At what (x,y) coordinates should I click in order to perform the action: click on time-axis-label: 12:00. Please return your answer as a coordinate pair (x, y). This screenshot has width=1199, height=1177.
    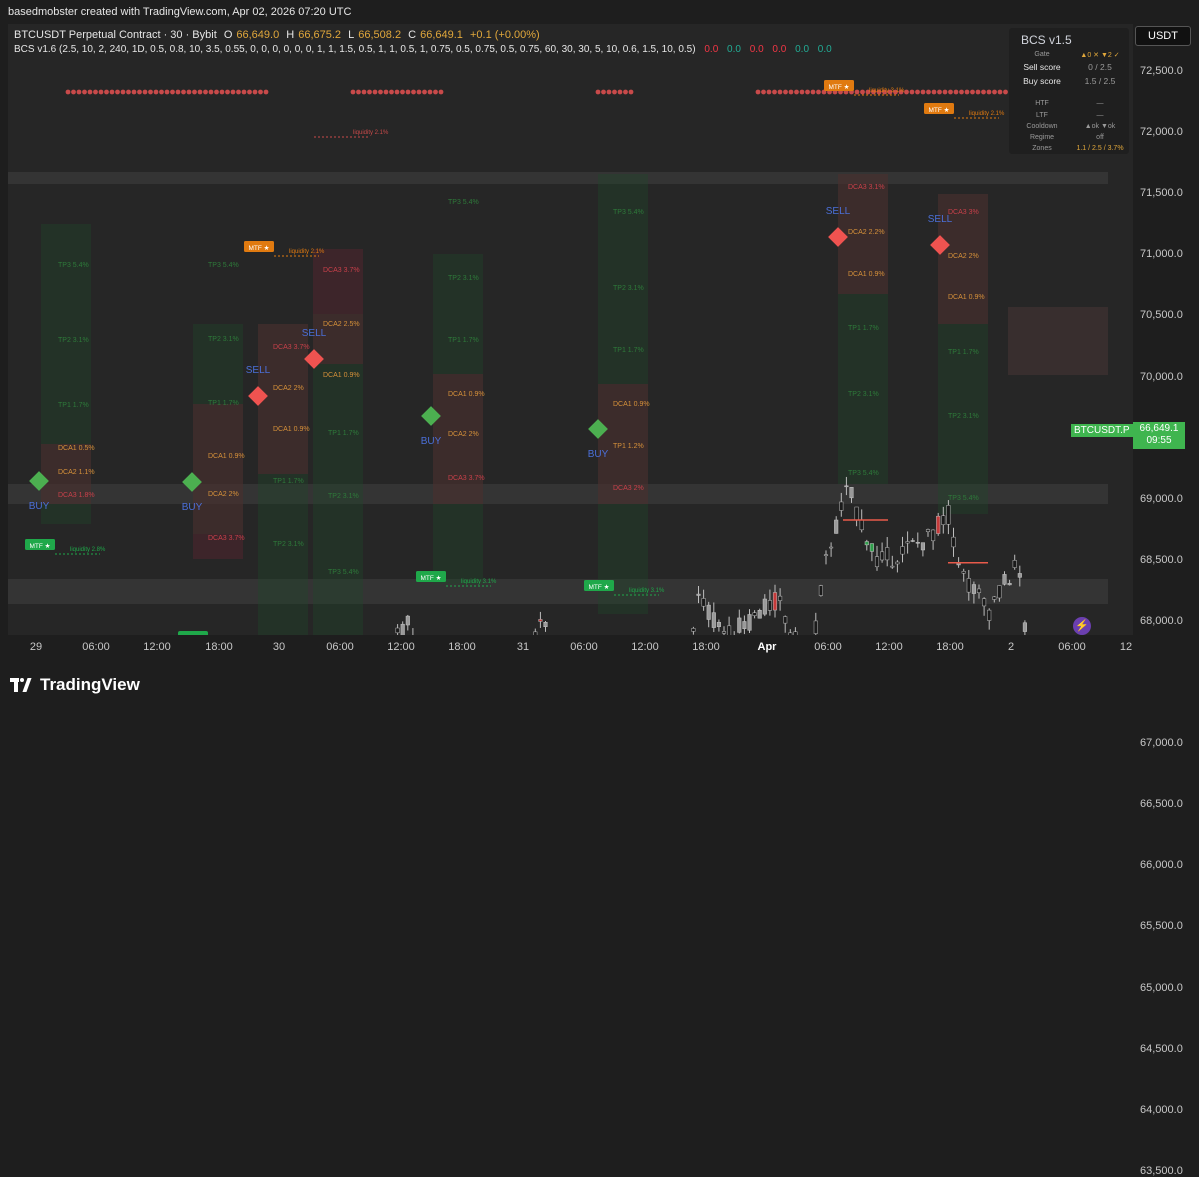
    Looking at the image, I should click on (401, 647).